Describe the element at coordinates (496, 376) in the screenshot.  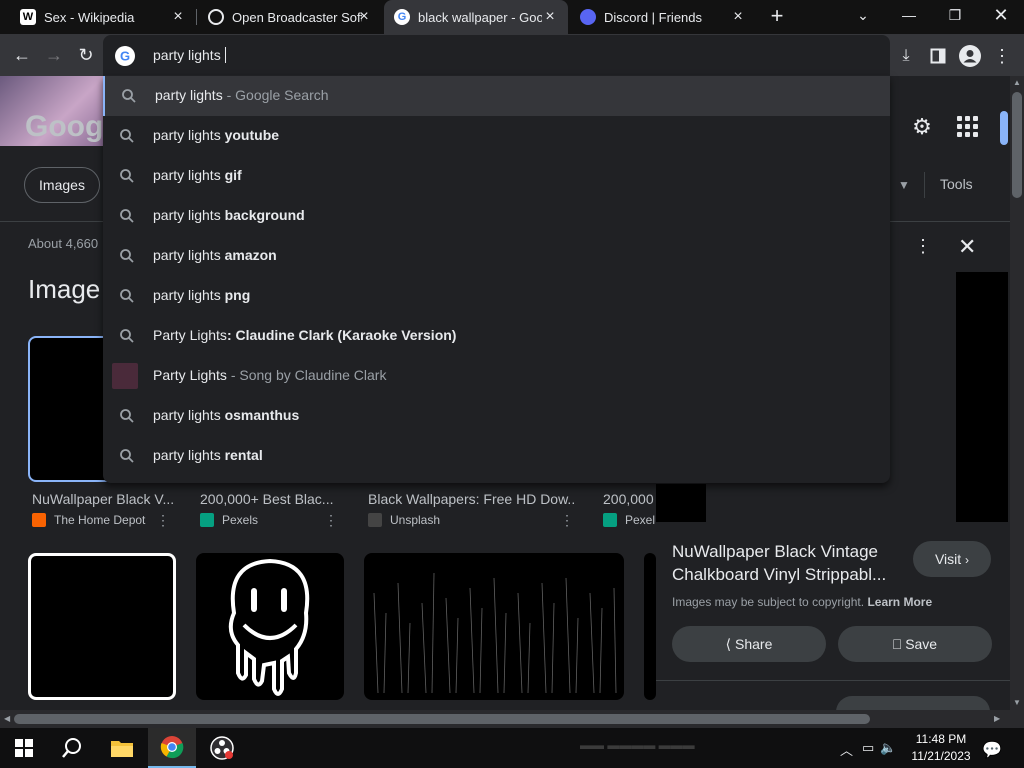
I see `suggestion-item: Party Lights - Song by Claudine Clark` at that location.